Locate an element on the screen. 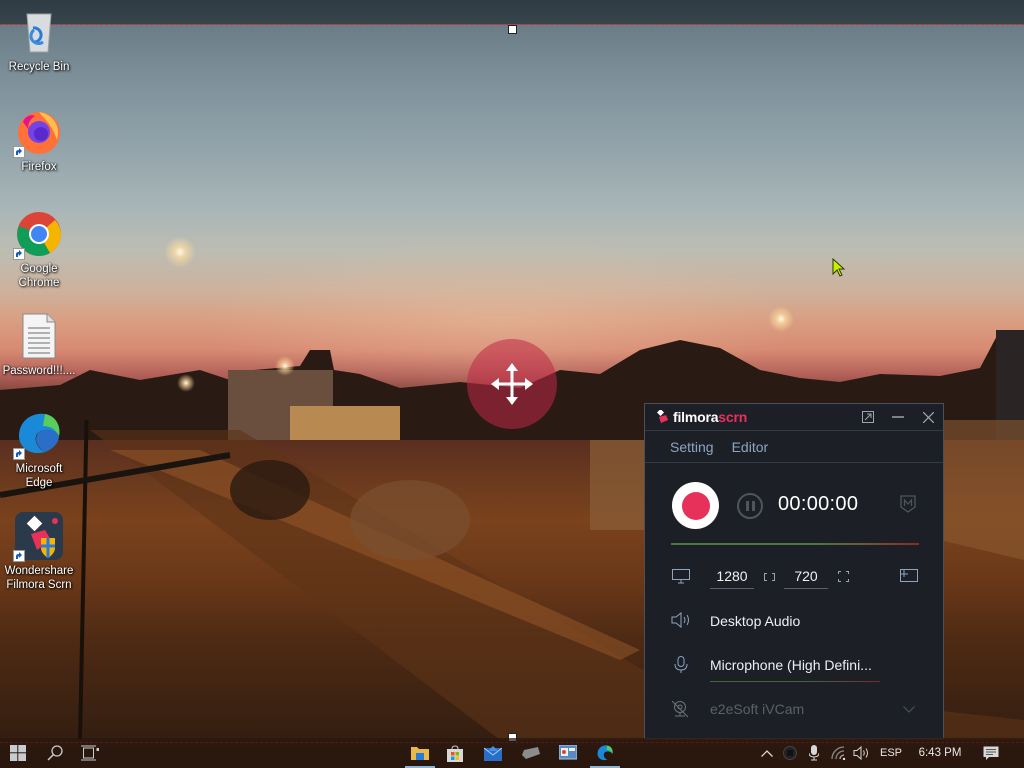 The height and width of the screenshot is (768, 1024). action-center-button is located at coordinates (991, 753).